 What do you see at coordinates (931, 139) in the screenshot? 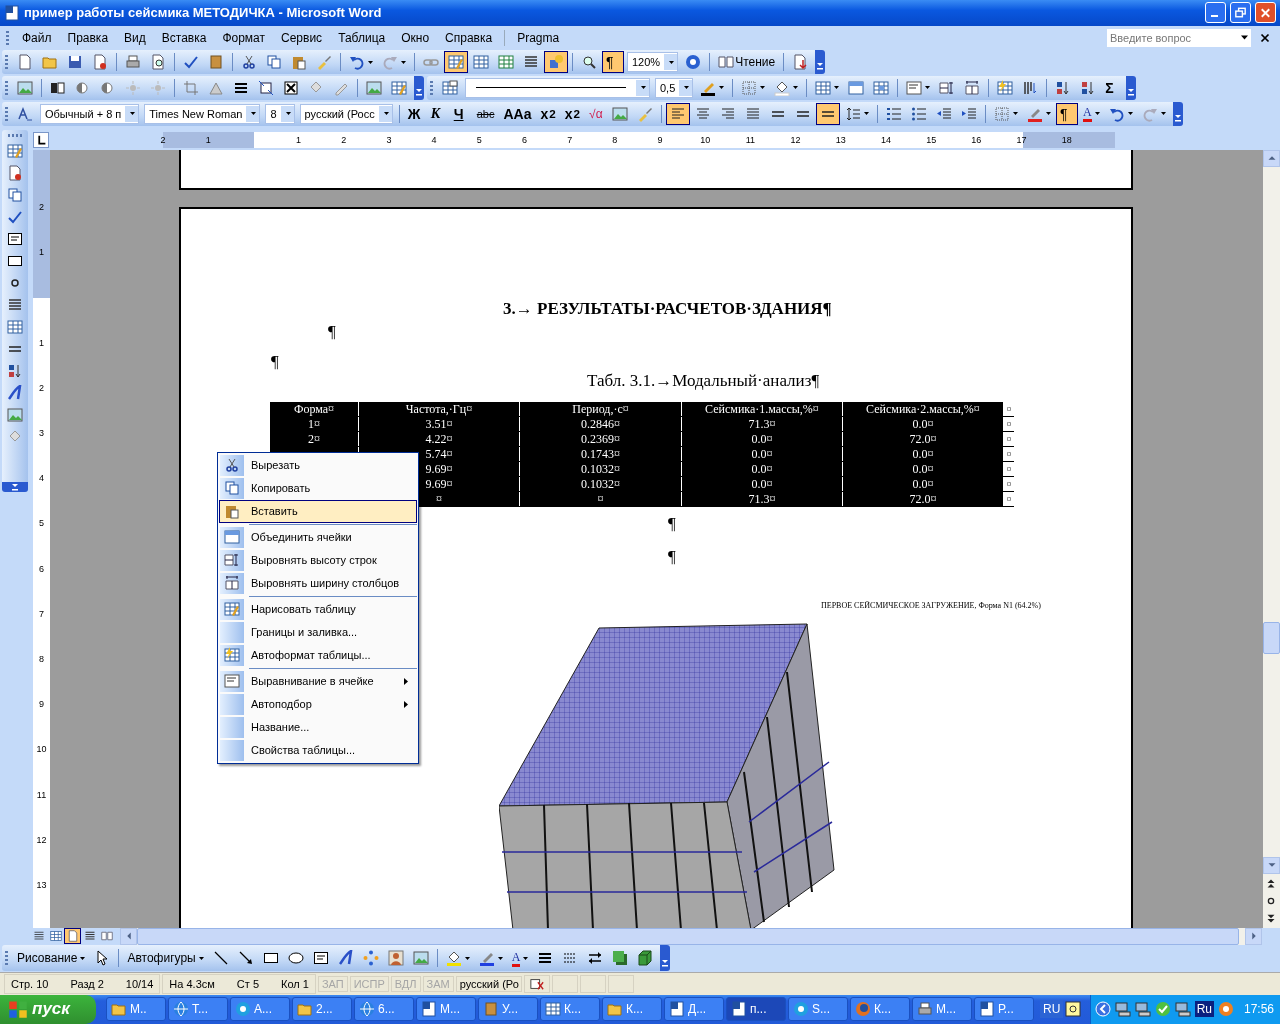
I see `ruler-number: 15` at bounding box center [931, 139].